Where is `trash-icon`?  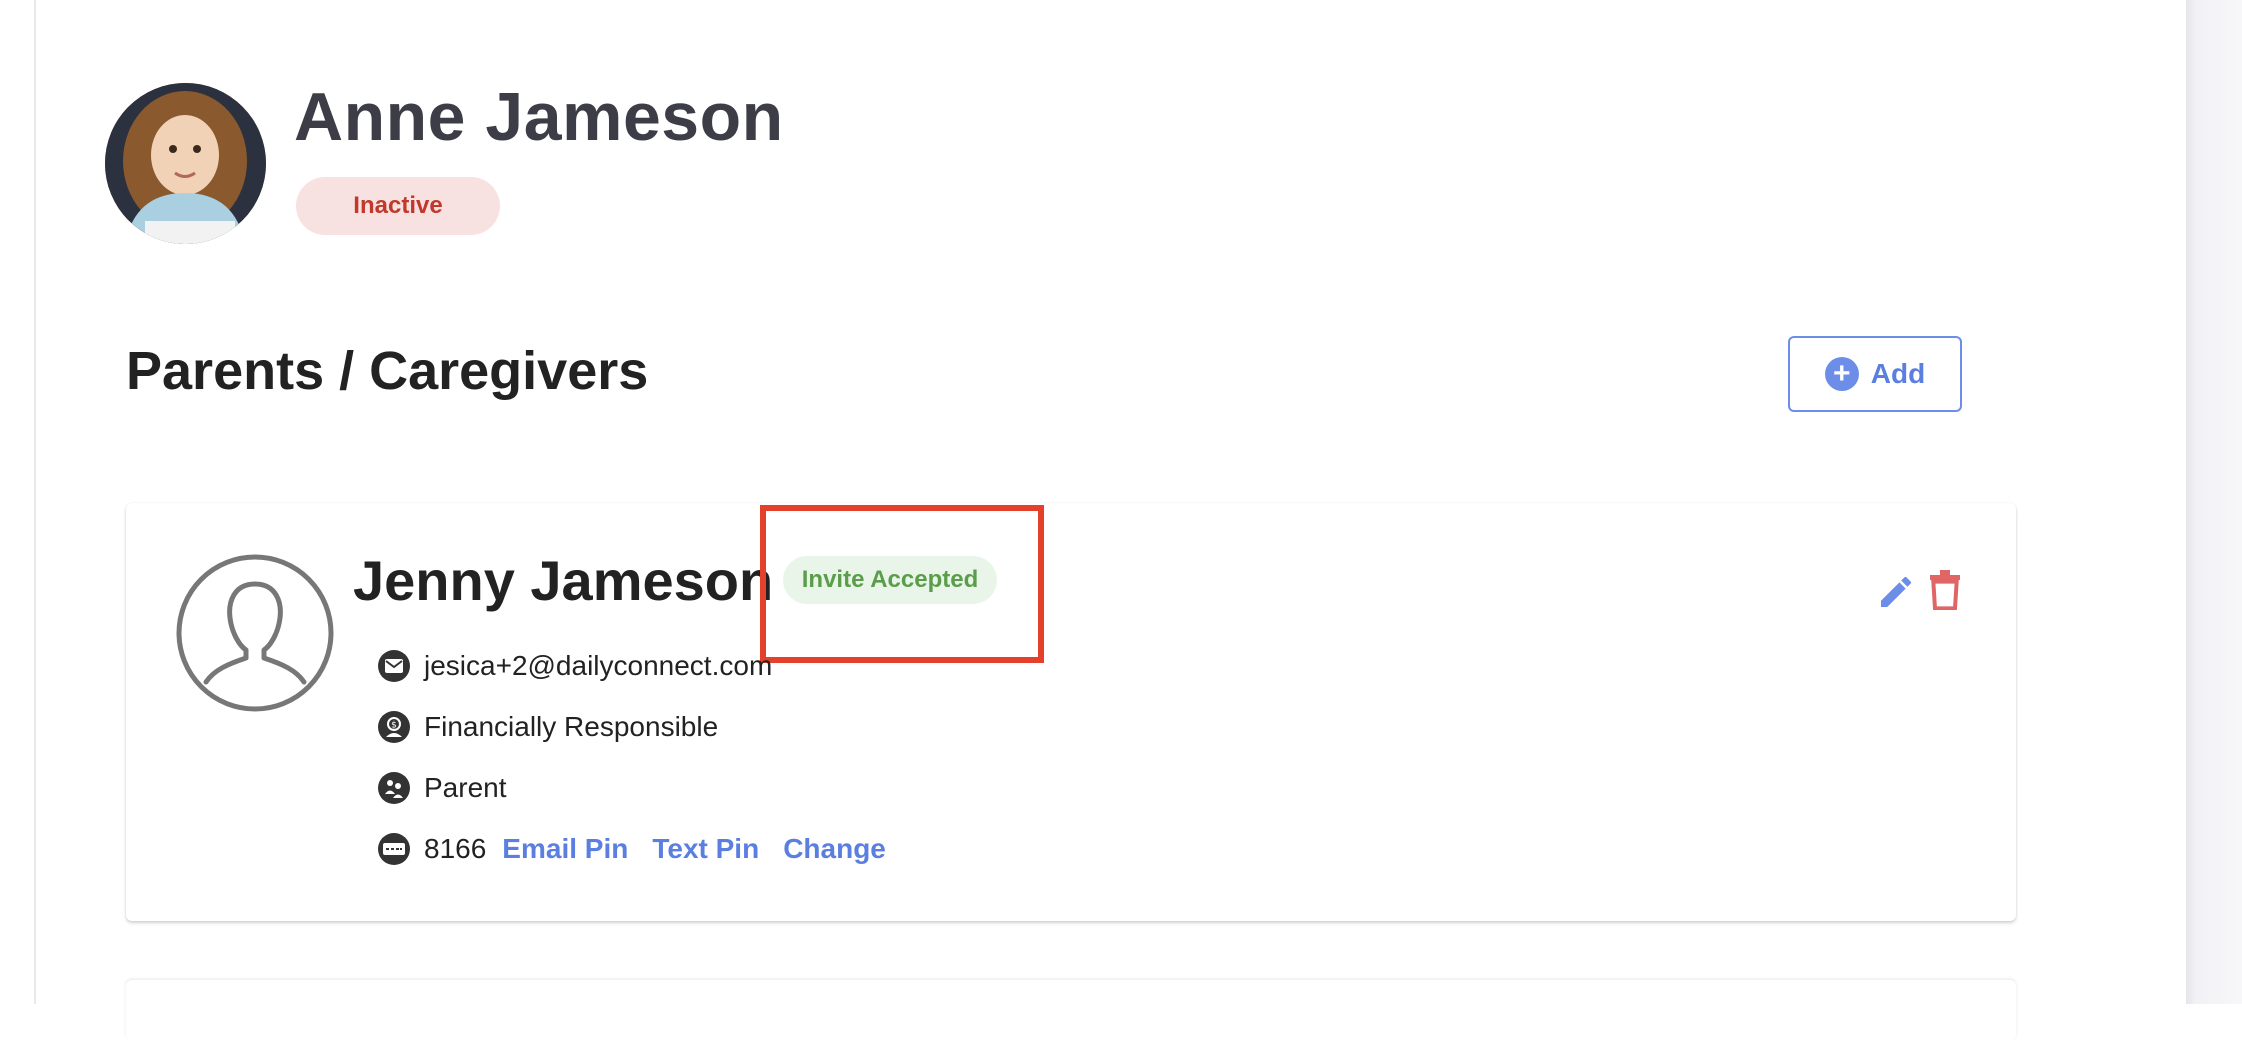
trash-icon is located at coordinates (1945, 590).